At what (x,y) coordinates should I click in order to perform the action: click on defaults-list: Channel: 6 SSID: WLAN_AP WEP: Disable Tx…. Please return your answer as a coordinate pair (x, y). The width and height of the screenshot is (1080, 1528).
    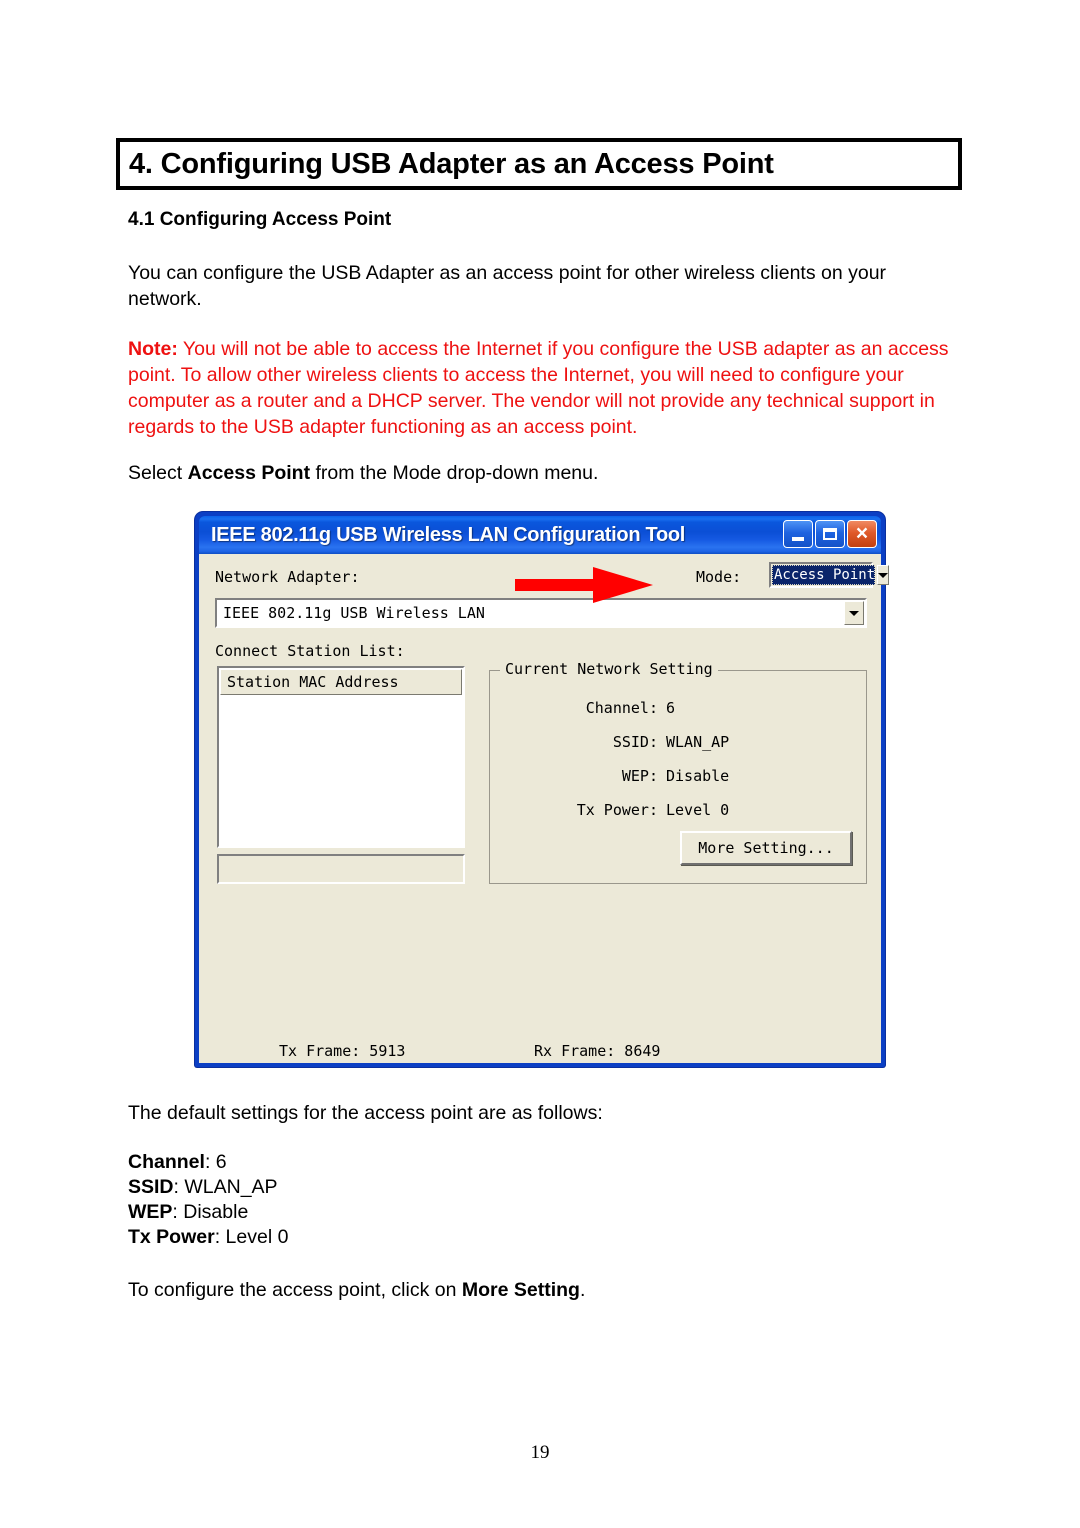
    Looking at the image, I should click on (542, 1200).